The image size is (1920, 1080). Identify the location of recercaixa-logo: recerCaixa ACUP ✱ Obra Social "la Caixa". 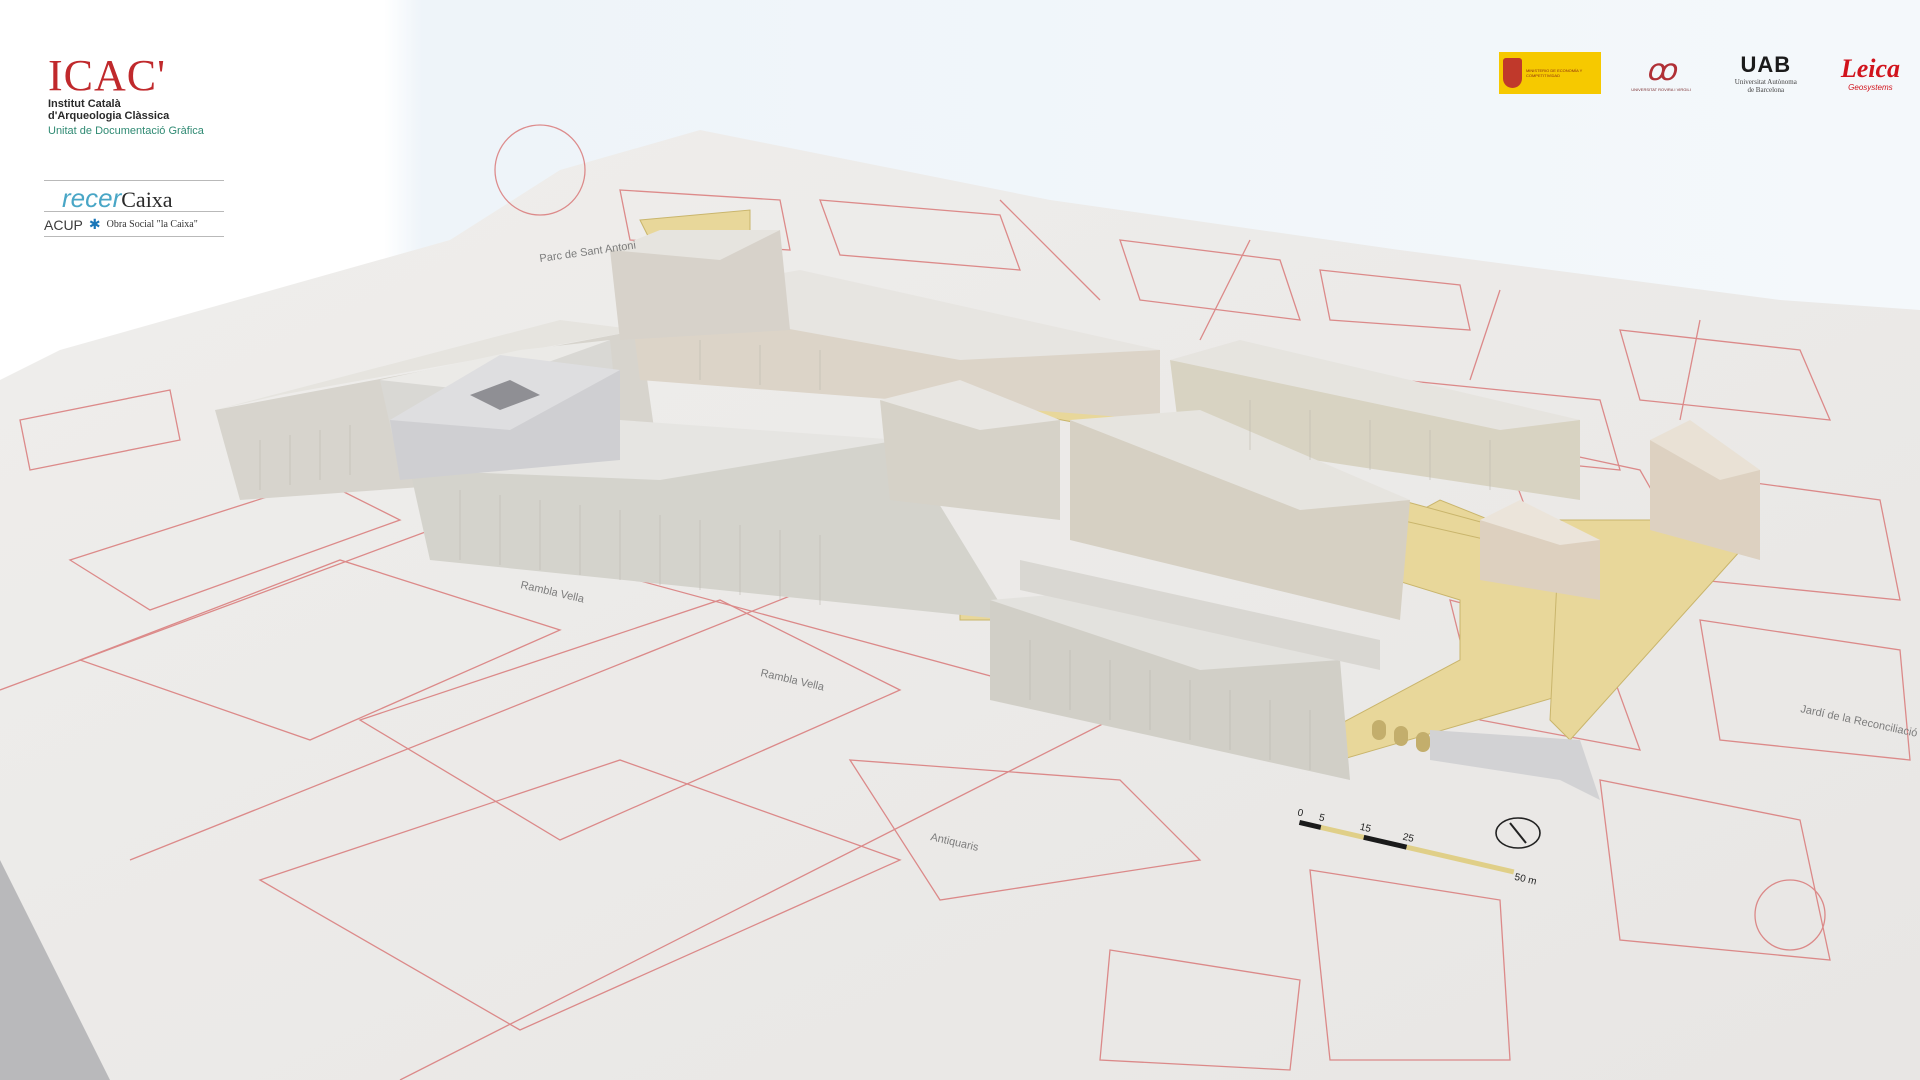
(134, 208).